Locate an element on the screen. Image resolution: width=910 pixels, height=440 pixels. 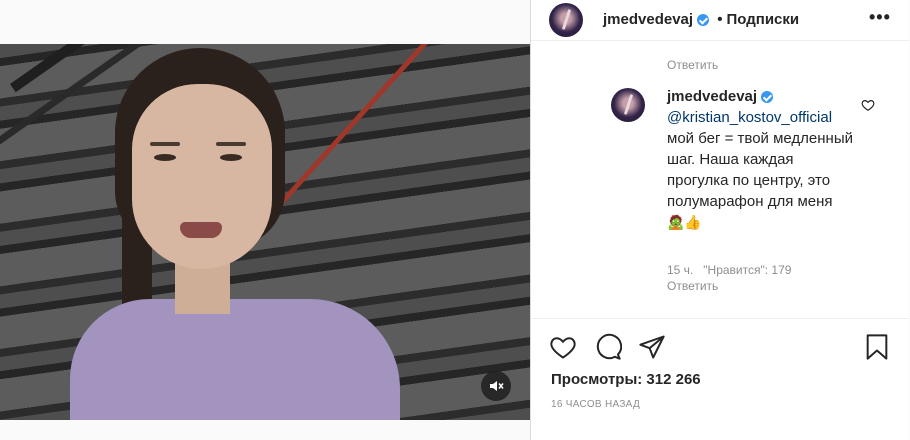
comment-likes-count: "Нравится": 179 is located at coordinates (747, 270).